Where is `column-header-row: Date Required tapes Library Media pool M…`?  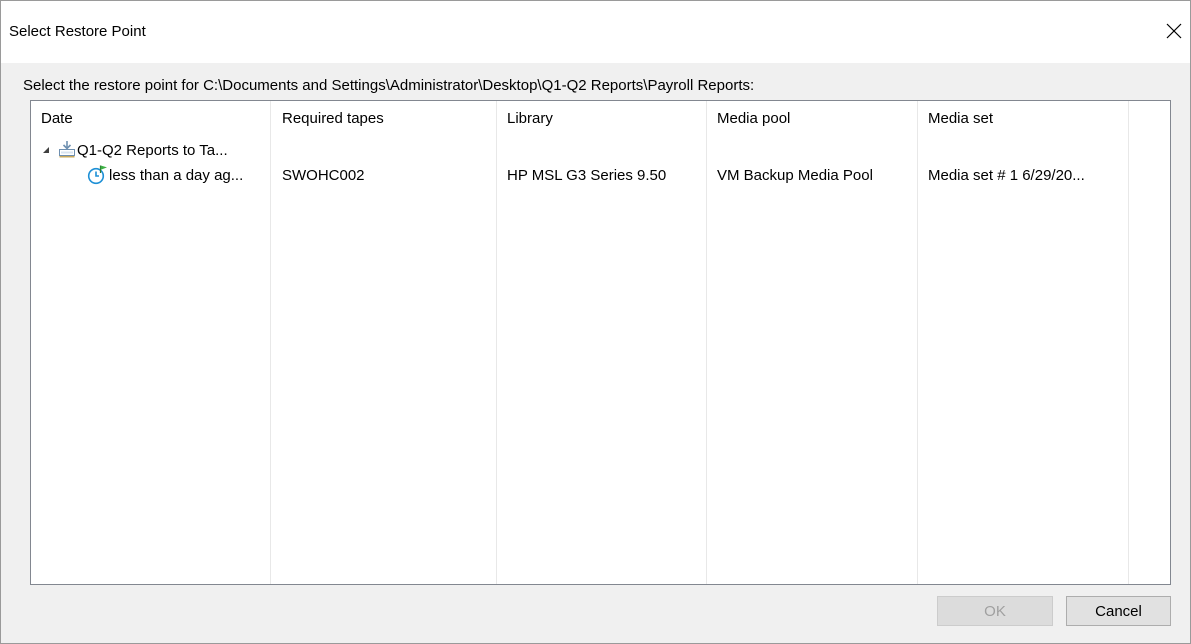 column-header-row: Date Required tapes Library Media pool M… is located at coordinates (600, 119).